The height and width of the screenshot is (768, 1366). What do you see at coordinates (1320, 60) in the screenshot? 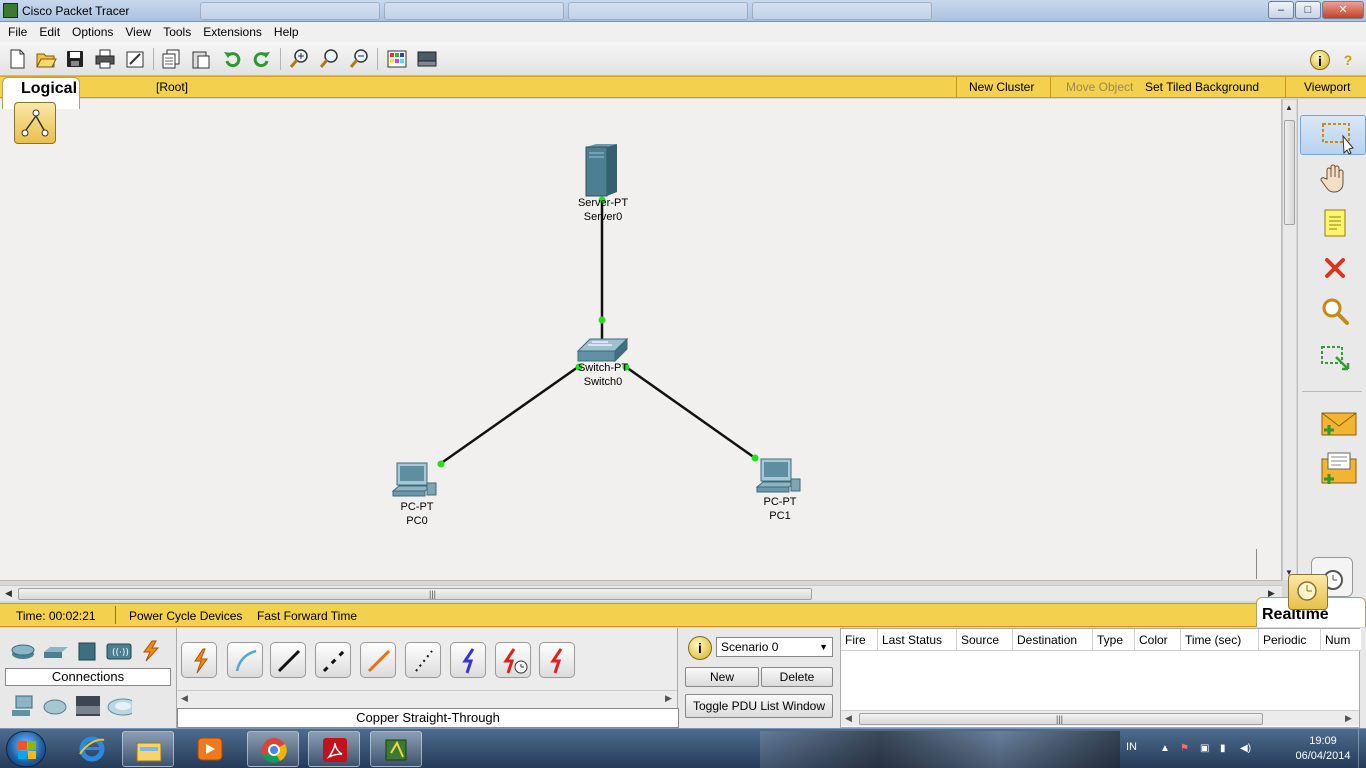
I see `info-icon: i` at bounding box center [1320, 60].